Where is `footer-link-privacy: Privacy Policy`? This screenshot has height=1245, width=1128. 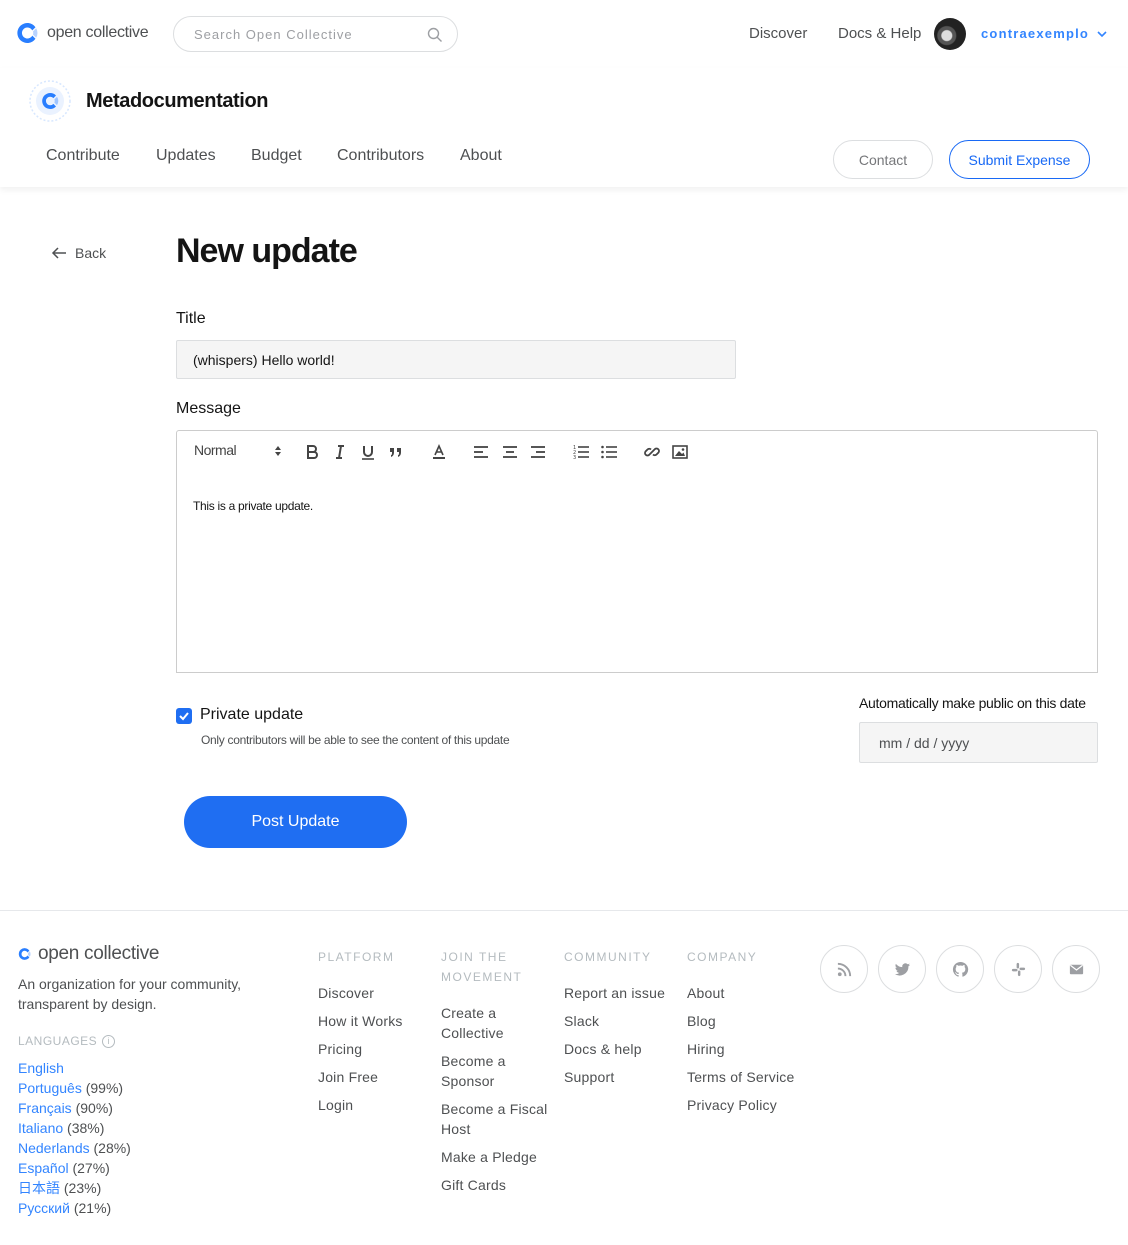 footer-link-privacy: Privacy Policy is located at coordinates (744, 1105).